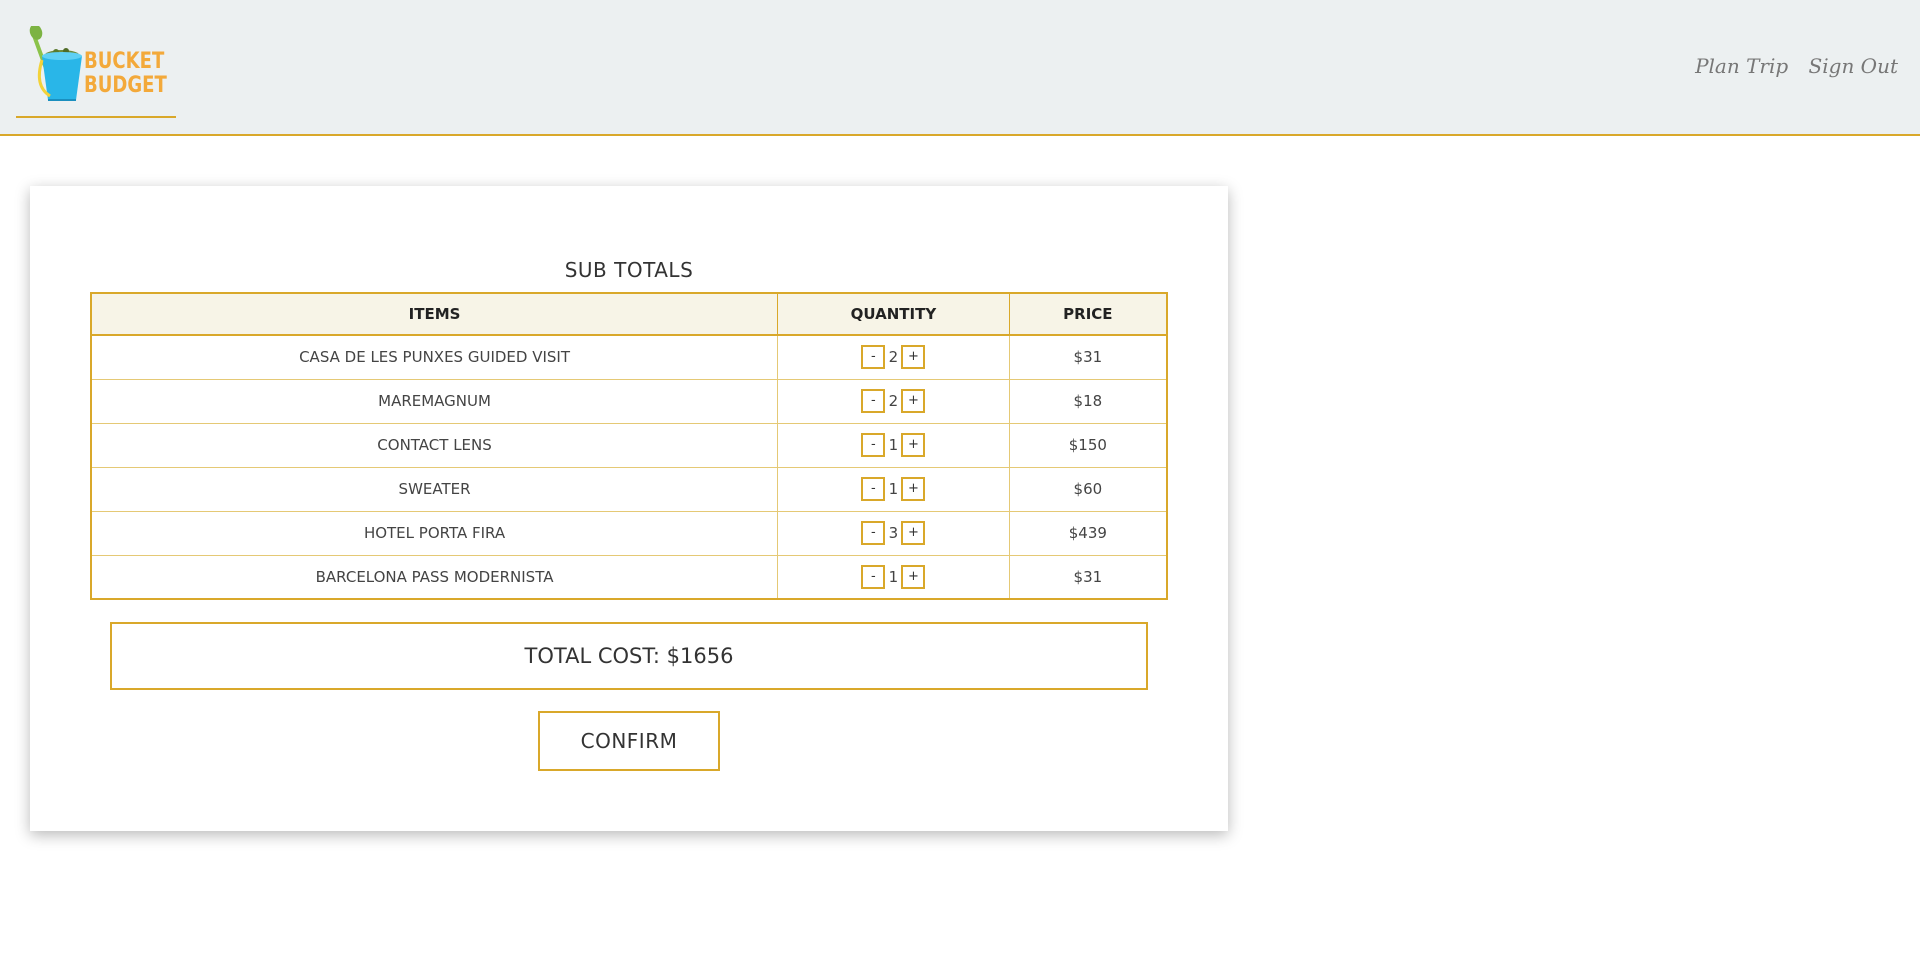  I want to click on table-row: SWEATER - 1 + $60, so click(629, 489).